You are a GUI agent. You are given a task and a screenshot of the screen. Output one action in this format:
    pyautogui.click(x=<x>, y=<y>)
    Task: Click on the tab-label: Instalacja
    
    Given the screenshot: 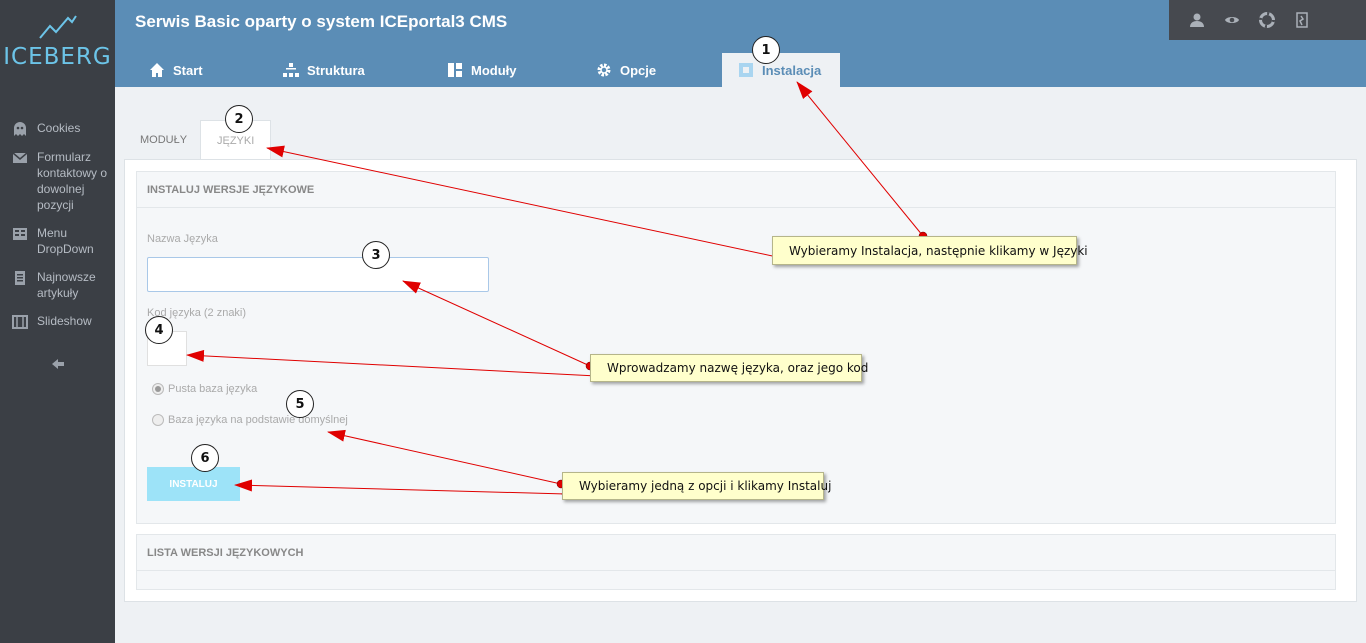 What is the action you would take?
    pyautogui.click(x=792, y=70)
    